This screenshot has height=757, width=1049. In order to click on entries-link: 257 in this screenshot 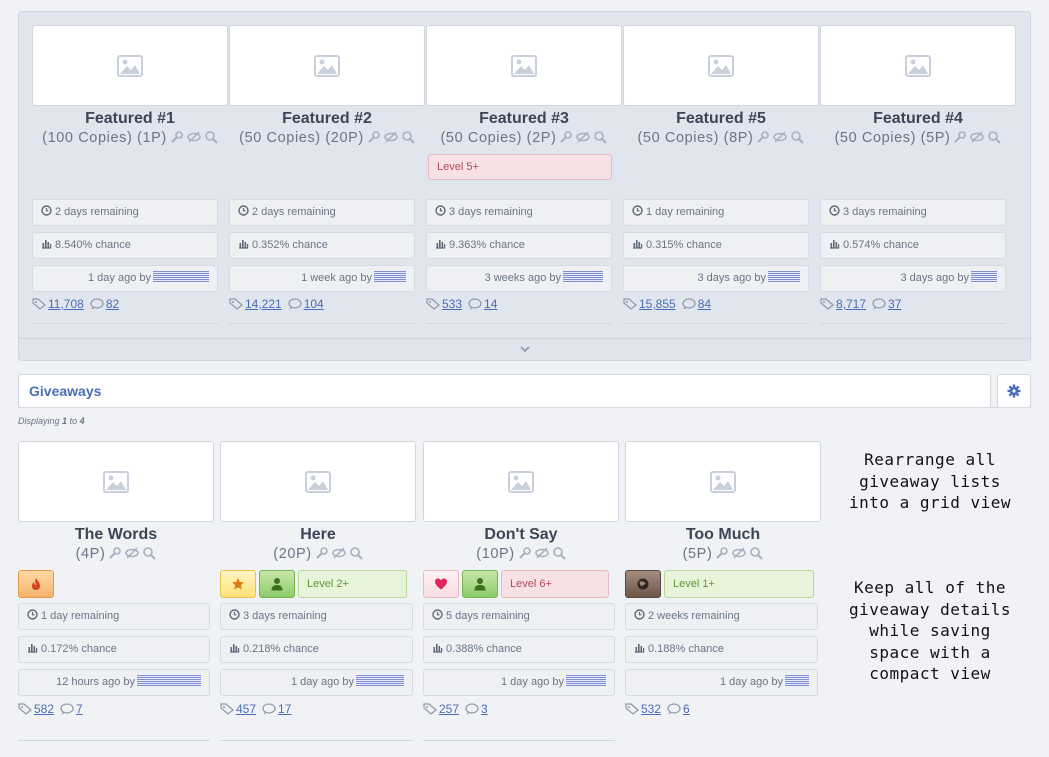, I will do `click(449, 709)`.